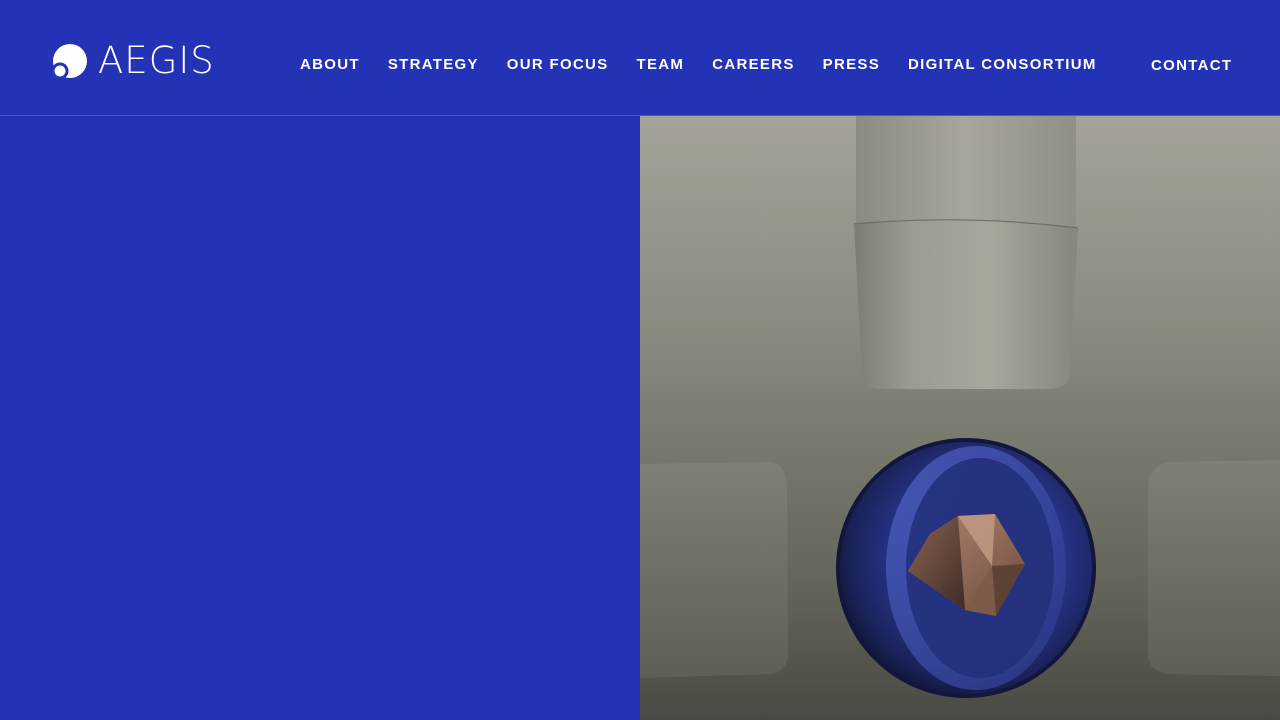 The width and height of the screenshot is (1280, 720). I want to click on nav-link-team: TEAM, so click(661, 65).